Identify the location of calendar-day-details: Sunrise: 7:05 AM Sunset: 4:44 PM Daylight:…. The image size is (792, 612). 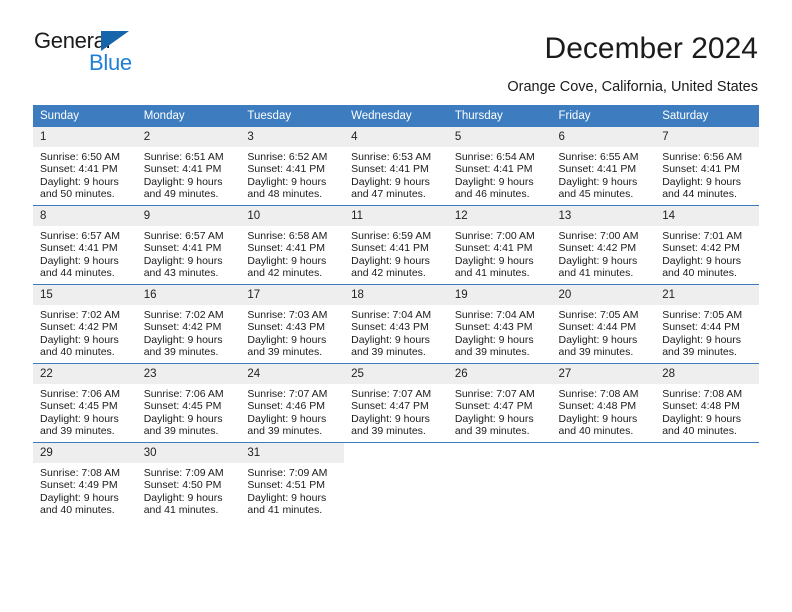
(604, 332).